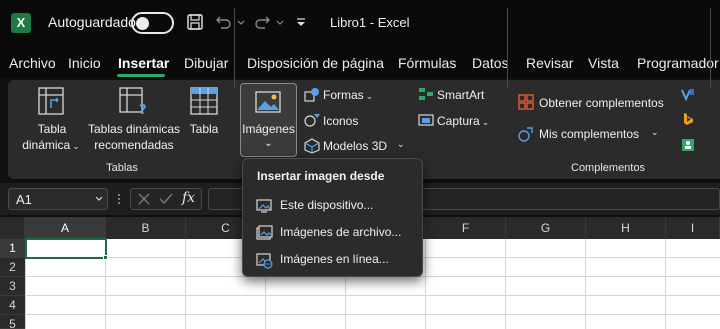 This screenshot has width=720, height=329. What do you see at coordinates (146, 228) in the screenshot?
I see `column-header: B` at bounding box center [146, 228].